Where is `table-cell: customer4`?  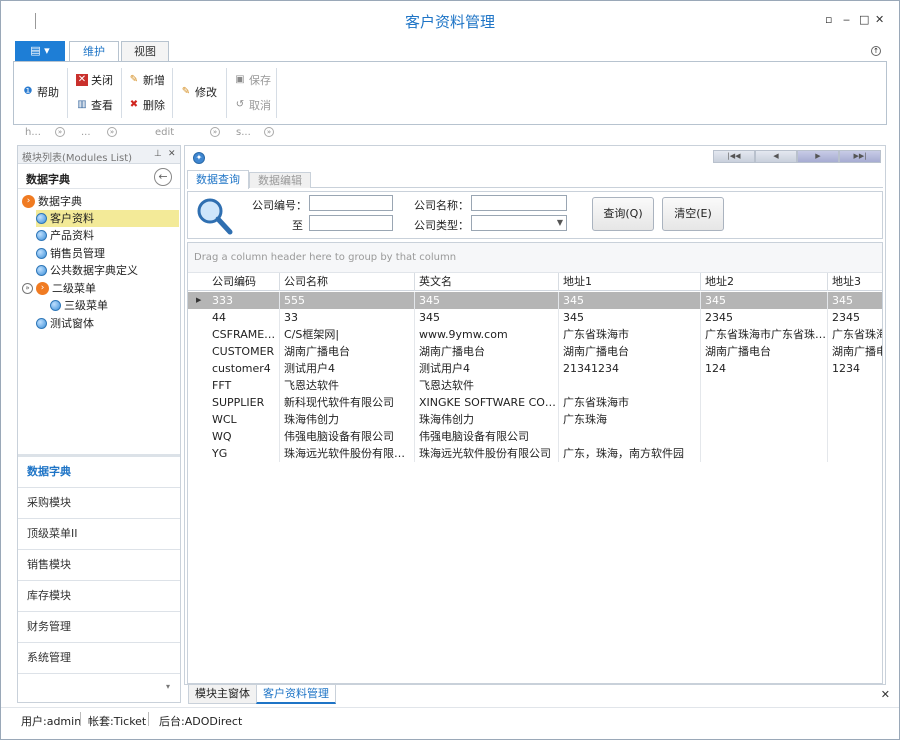
table-cell: customer4 is located at coordinates (244, 368).